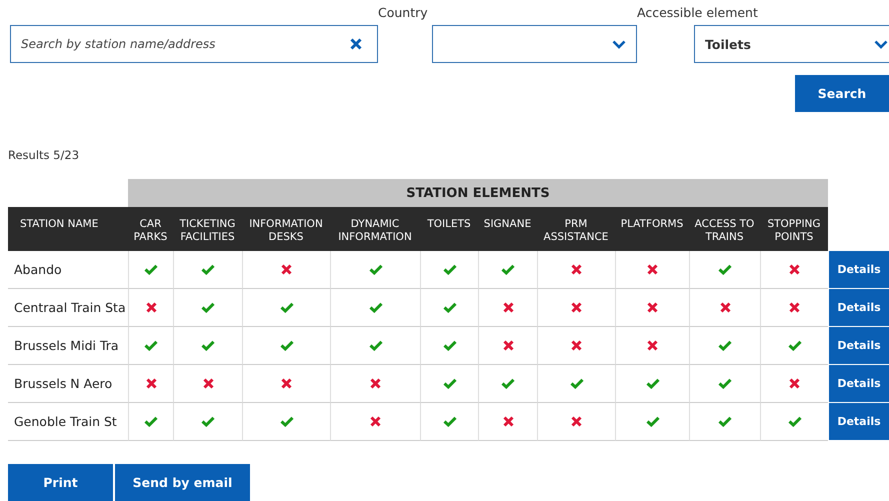 This screenshot has height=501, width=889. What do you see at coordinates (449, 229) in the screenshot?
I see `column-header: TOILETS` at bounding box center [449, 229].